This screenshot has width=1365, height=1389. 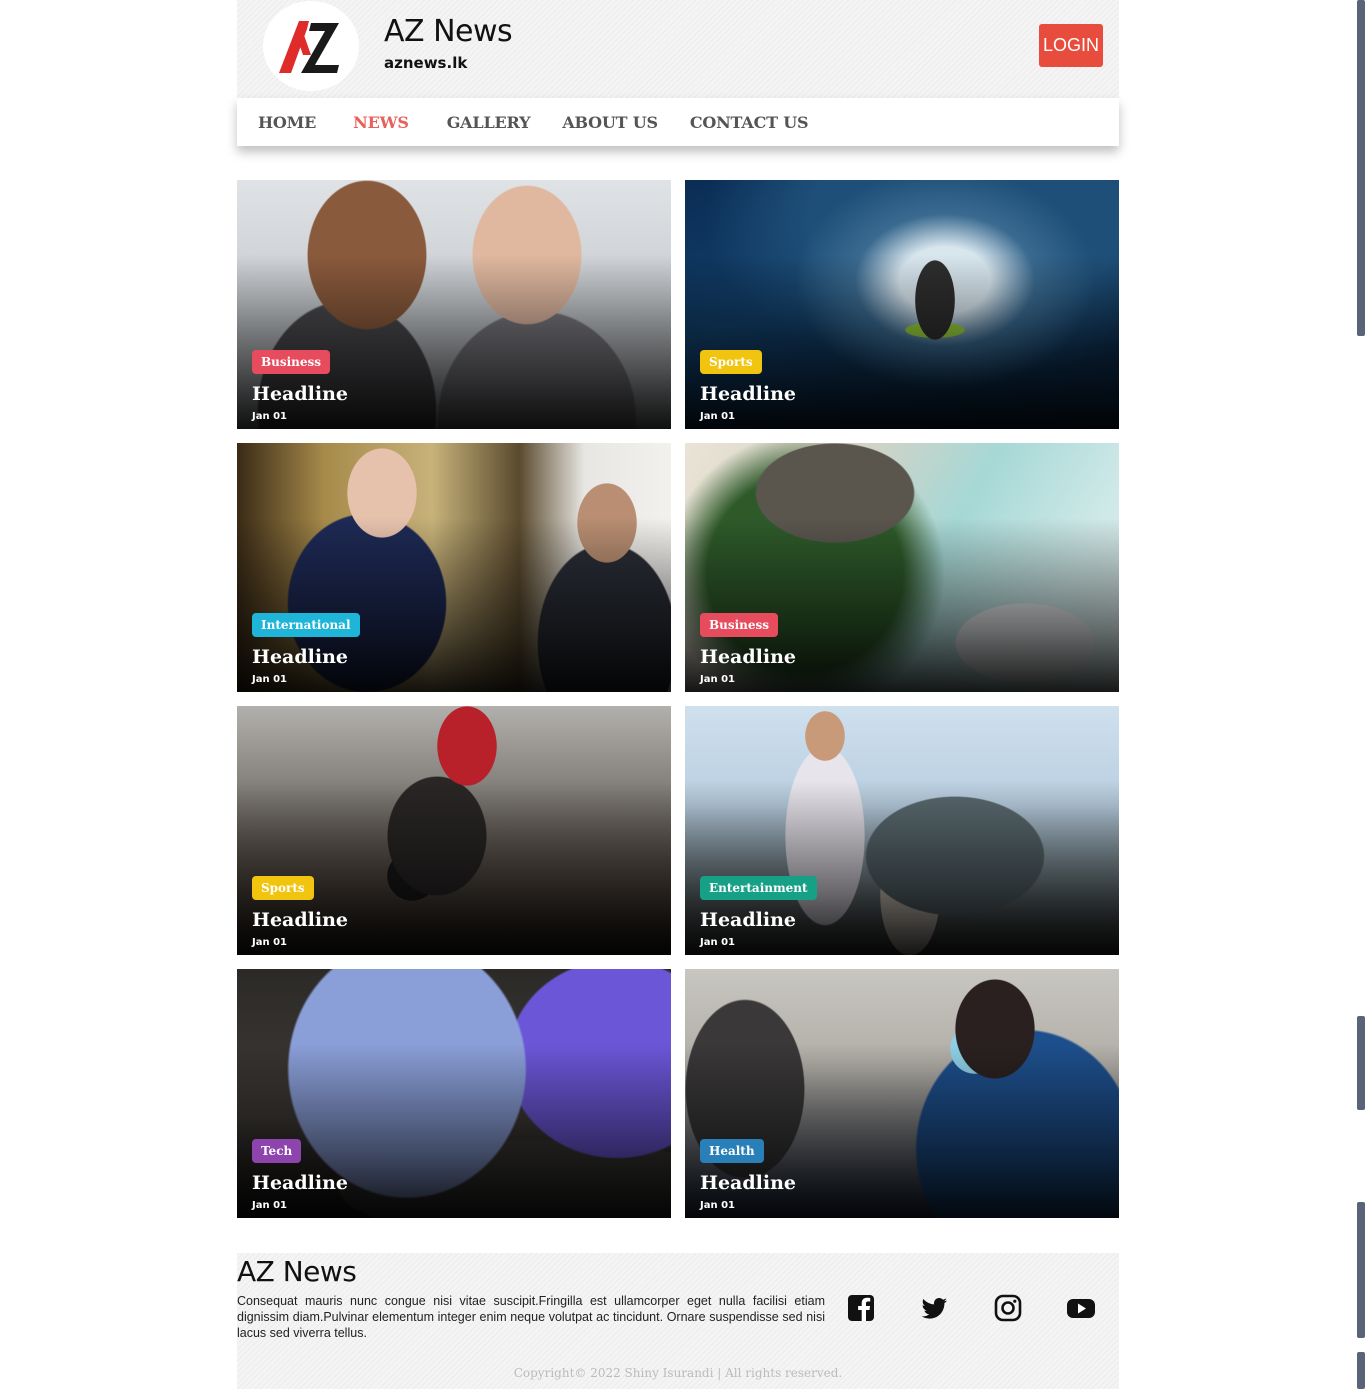 What do you see at coordinates (934, 1308) in the screenshot?
I see `twitter-icon` at bounding box center [934, 1308].